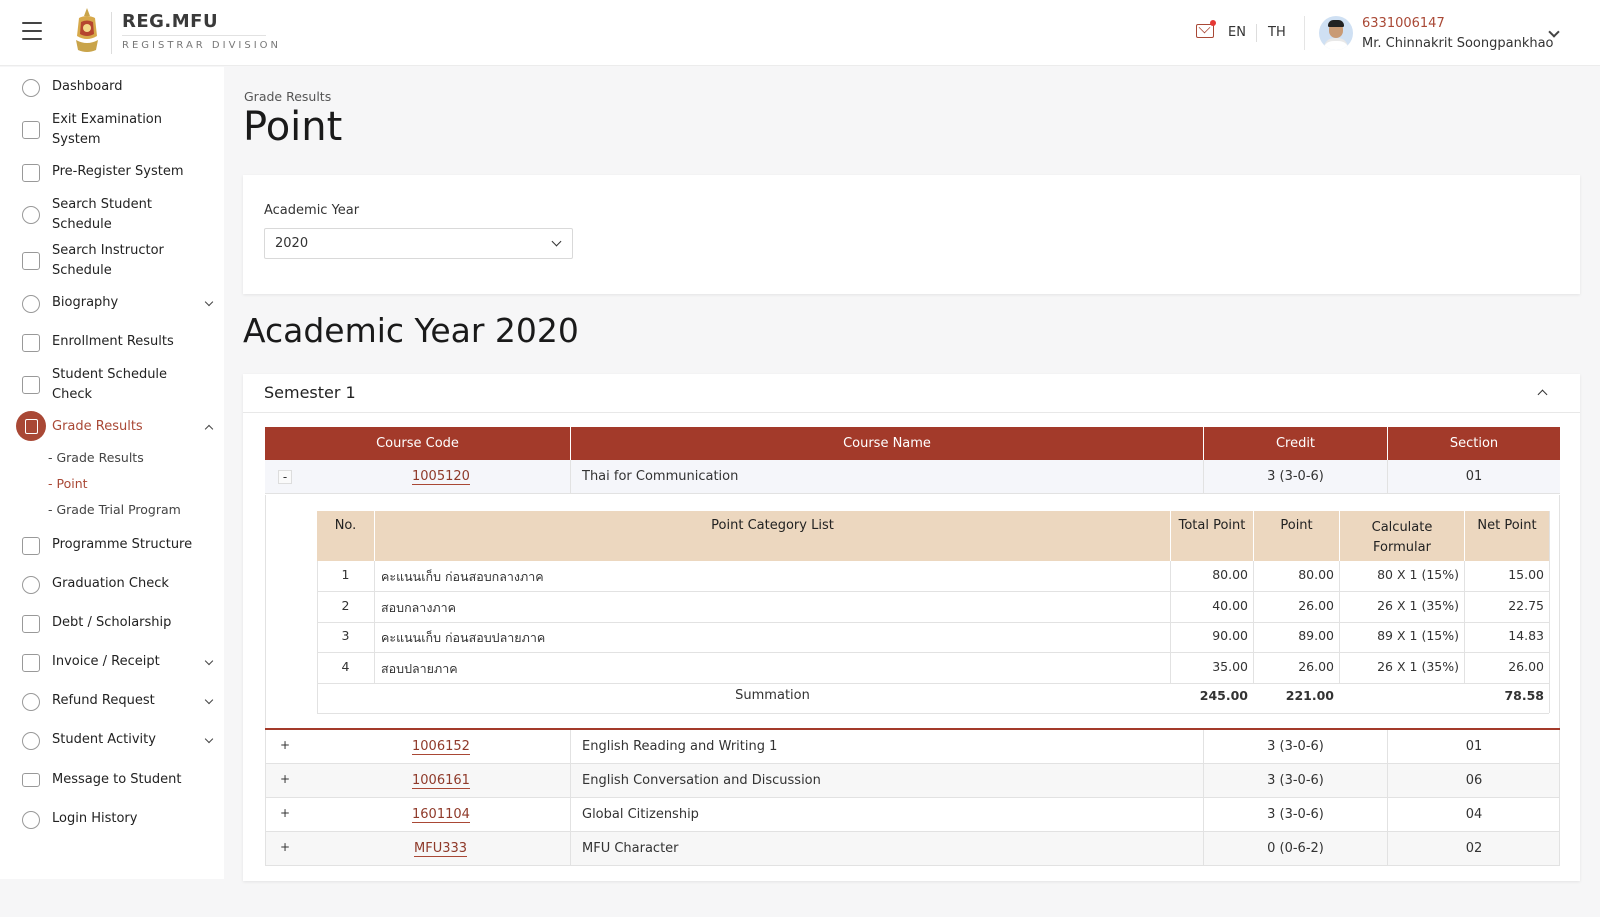  Describe the element at coordinates (97, 426) in the screenshot. I see `sidebar-item-label: Grade Results` at that location.